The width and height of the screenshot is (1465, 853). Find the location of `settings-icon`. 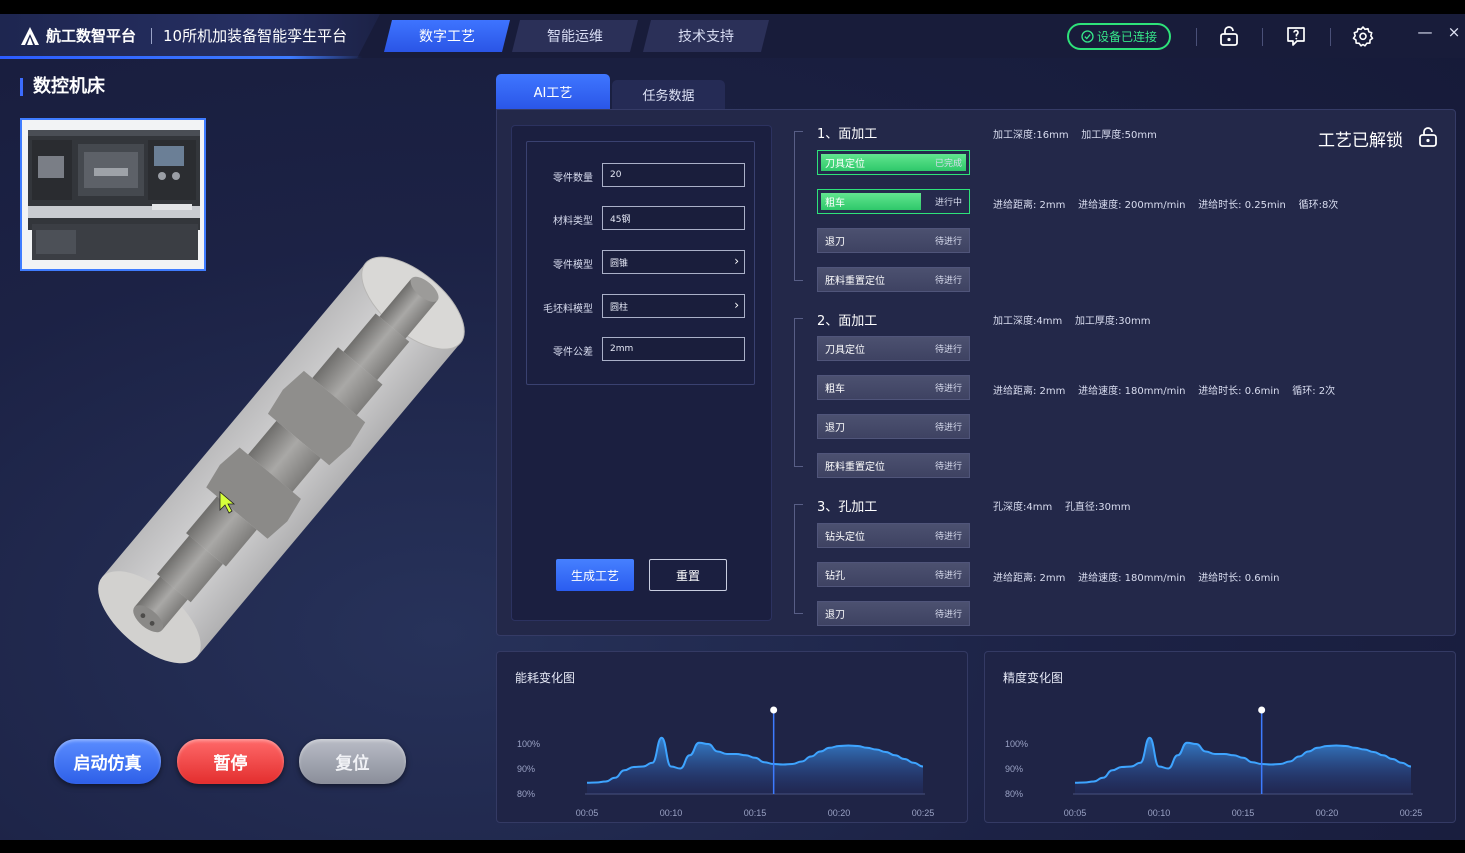

settings-icon is located at coordinates (1363, 36).